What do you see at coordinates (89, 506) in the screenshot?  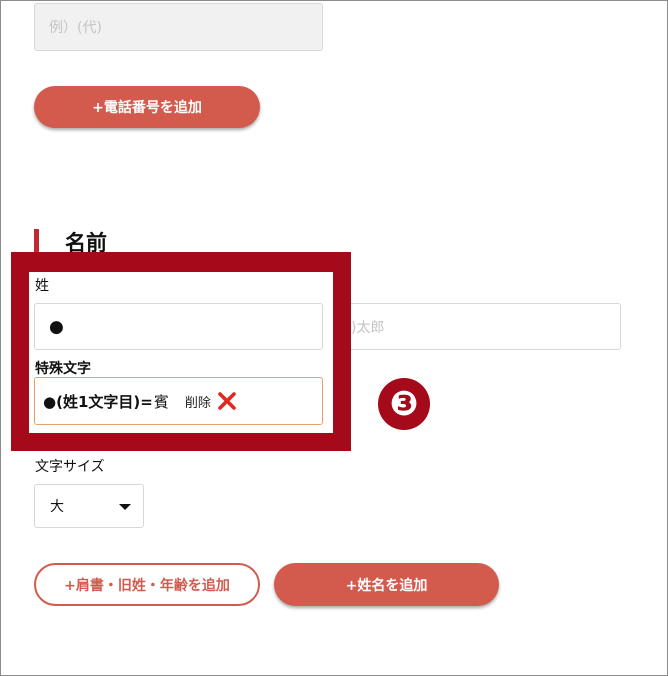 I see `font-size-select: 大` at bounding box center [89, 506].